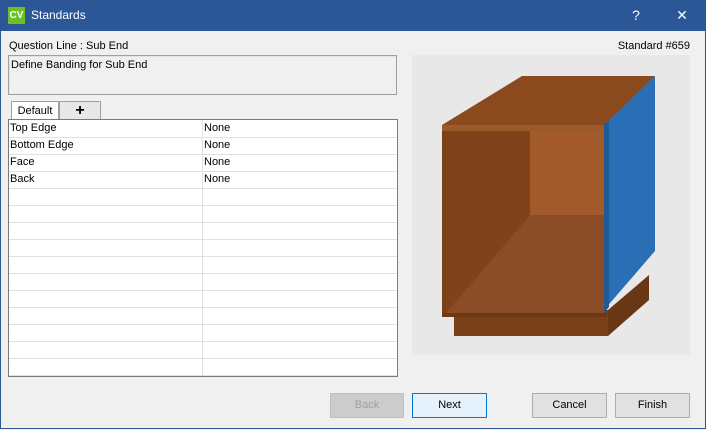  I want to click on back-button: Back, so click(367, 405).